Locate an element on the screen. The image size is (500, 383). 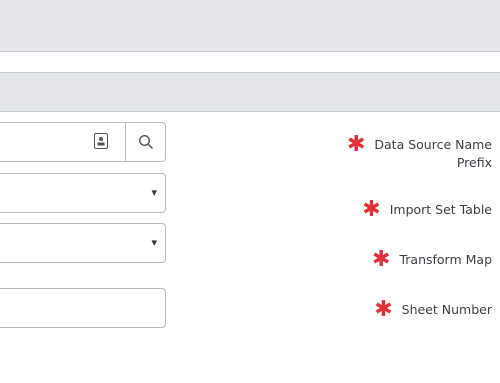
transform-map-label-text: Transform Map is located at coordinates (445, 259).